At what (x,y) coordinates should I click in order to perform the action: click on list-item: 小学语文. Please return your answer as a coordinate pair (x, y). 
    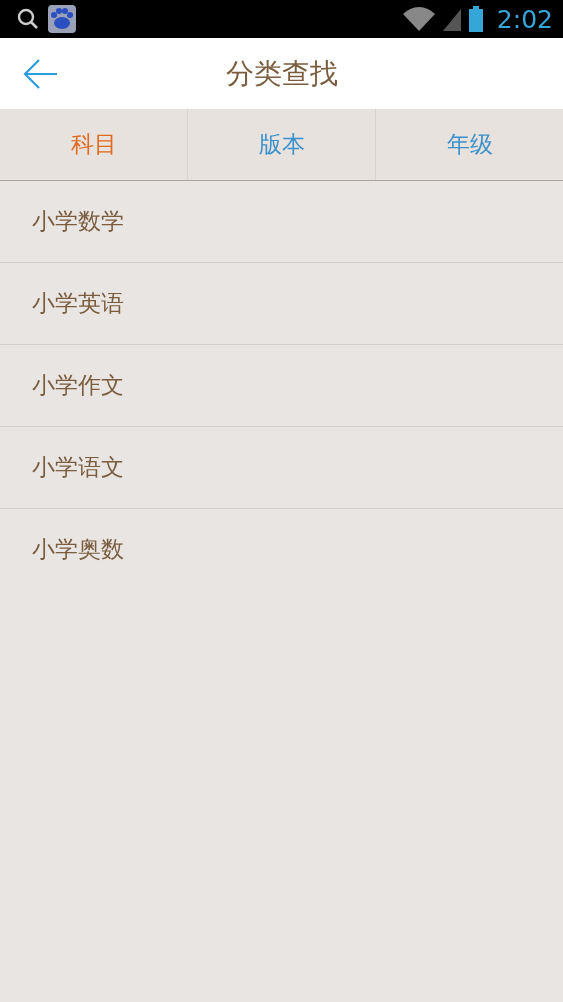
    Looking at the image, I should click on (281, 468).